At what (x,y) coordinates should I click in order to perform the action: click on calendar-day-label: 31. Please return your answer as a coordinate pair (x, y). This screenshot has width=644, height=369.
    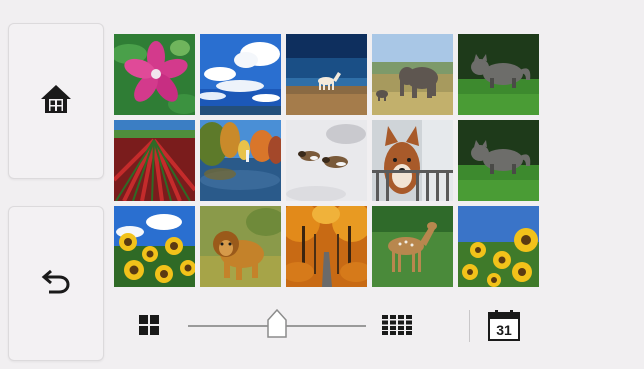
    Looking at the image, I should click on (504, 330).